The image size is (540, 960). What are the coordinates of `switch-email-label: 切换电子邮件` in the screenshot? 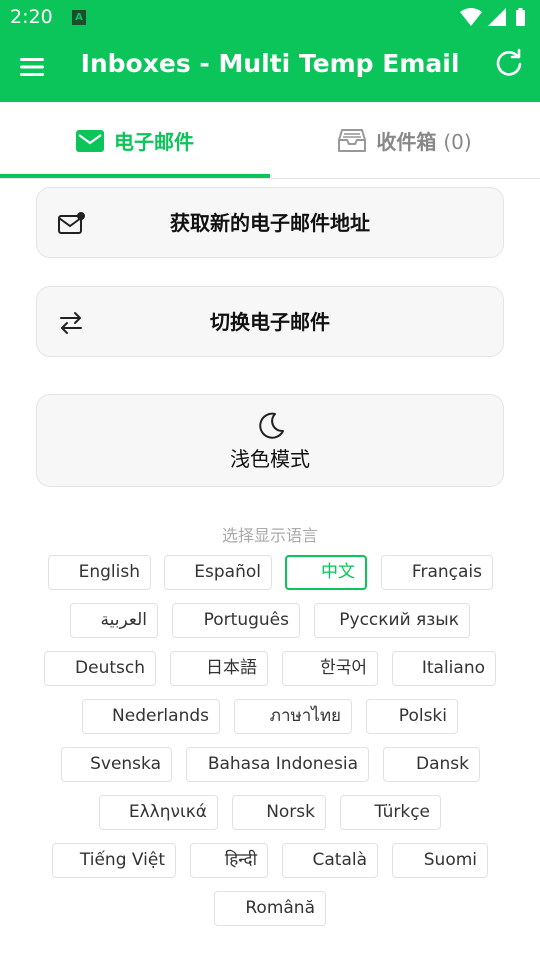 It's located at (270, 322).